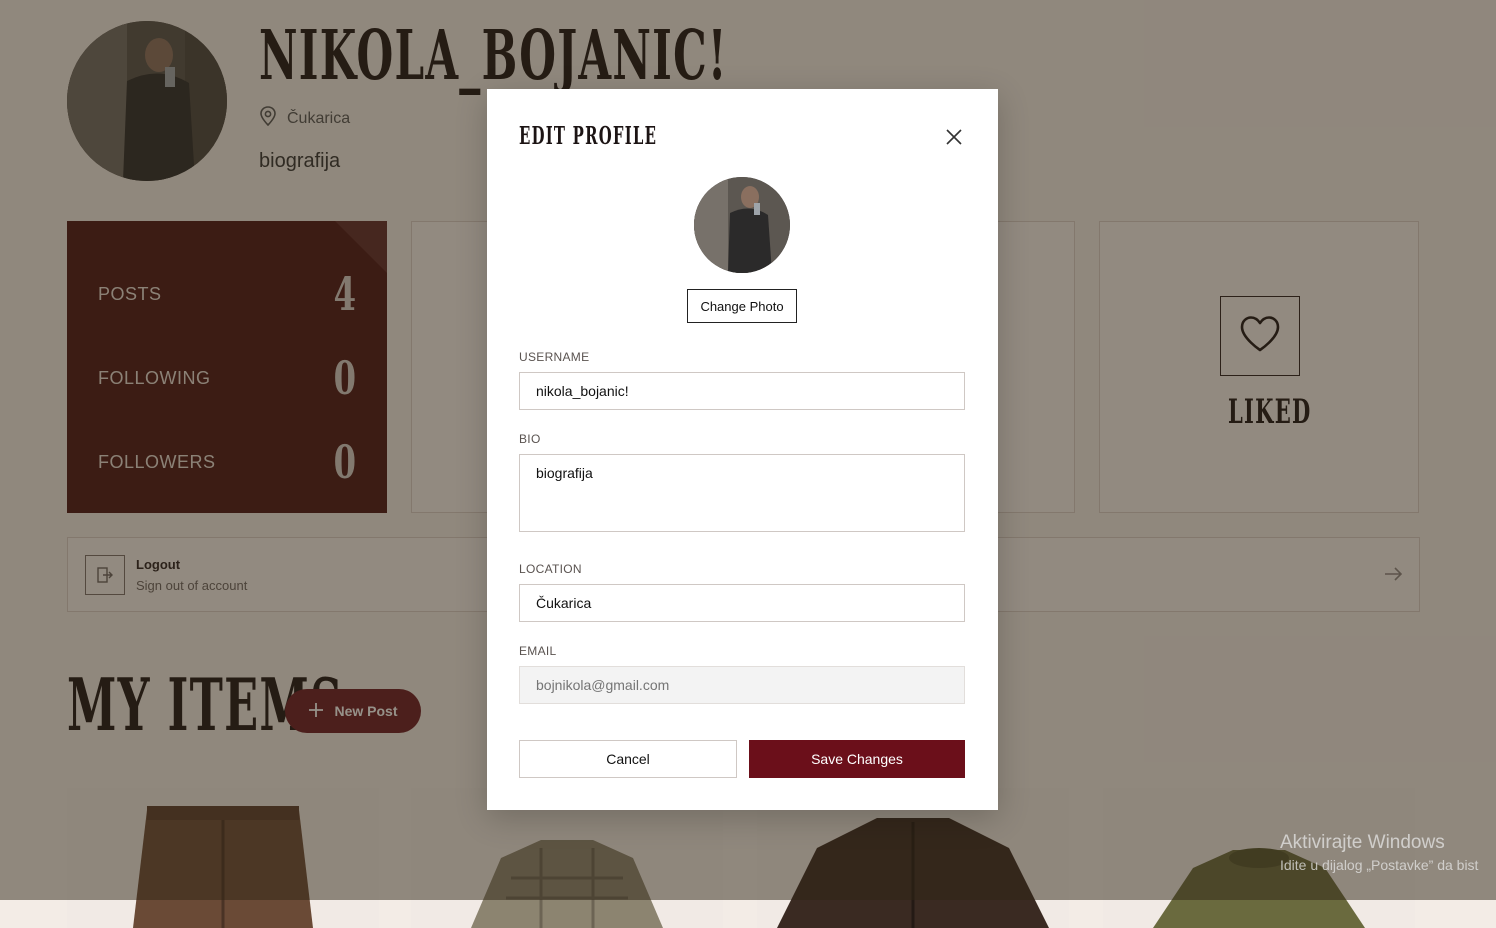 The height and width of the screenshot is (928, 1496). I want to click on bio-textarea: biografija, so click(742, 493).